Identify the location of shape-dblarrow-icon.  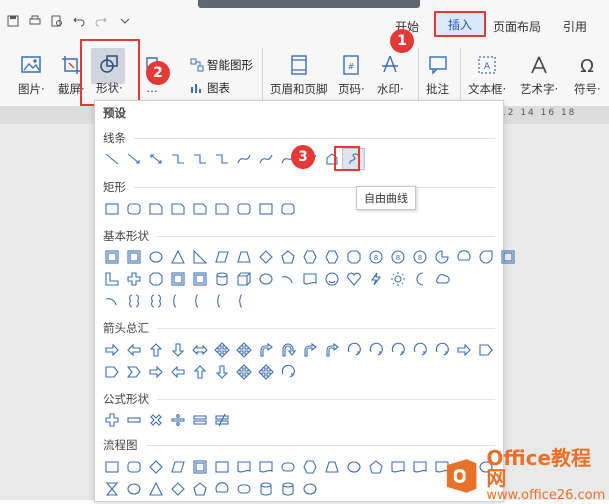
(155, 159).